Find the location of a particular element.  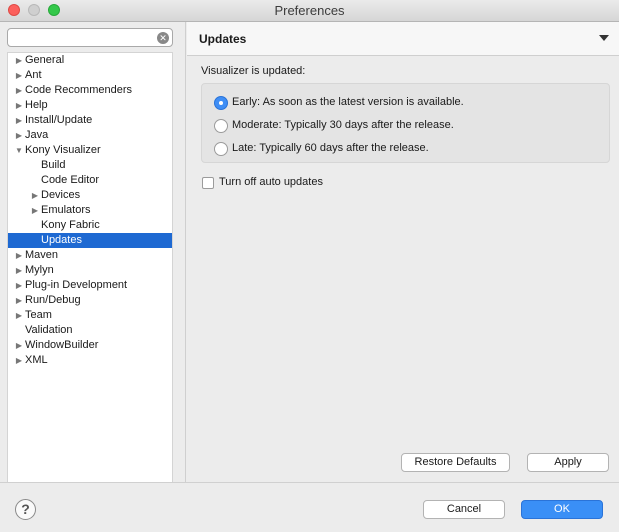

expanded-arrow-icon: ▼ is located at coordinates (19, 150).